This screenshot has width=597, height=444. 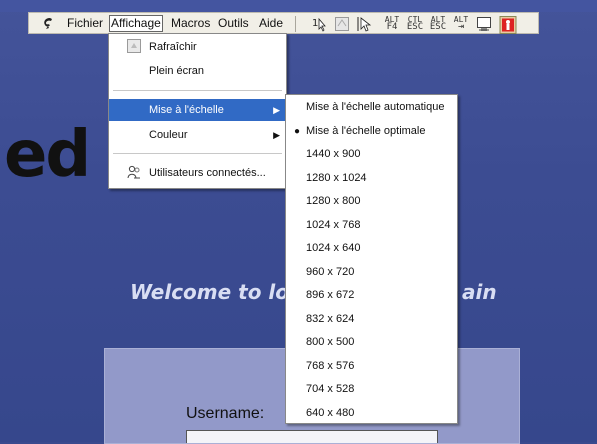 I want to click on alt-tab-bottom: ⇥, so click(x=461, y=26).